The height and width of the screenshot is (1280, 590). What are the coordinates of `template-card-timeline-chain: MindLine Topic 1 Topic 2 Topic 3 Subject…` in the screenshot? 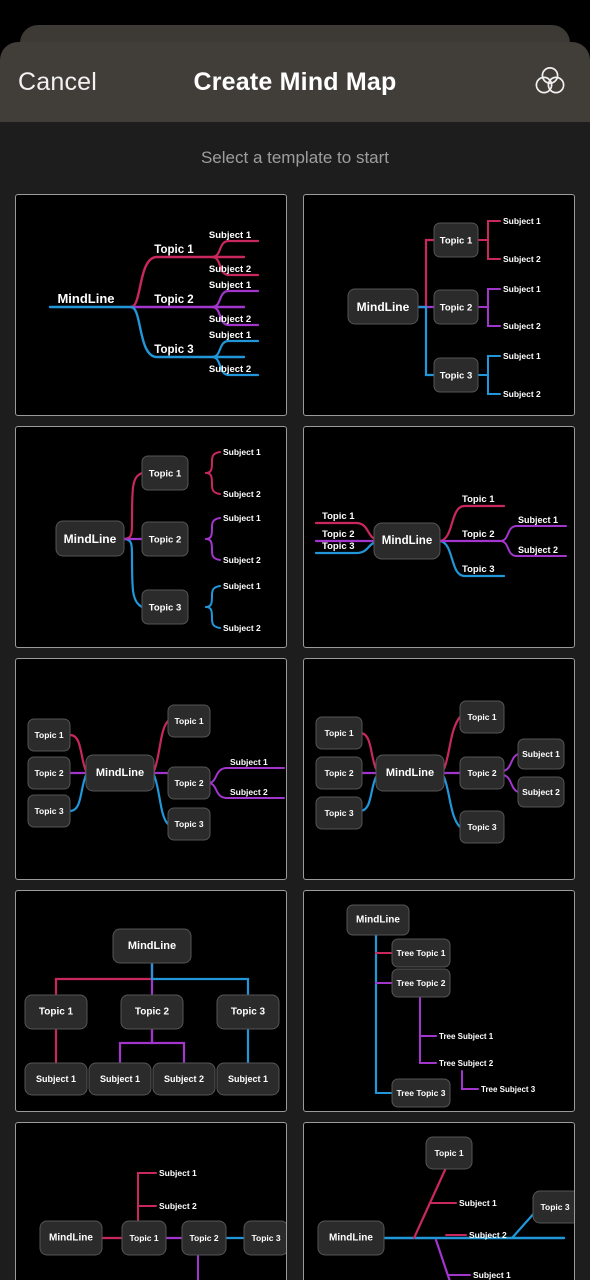 It's located at (151, 1201).